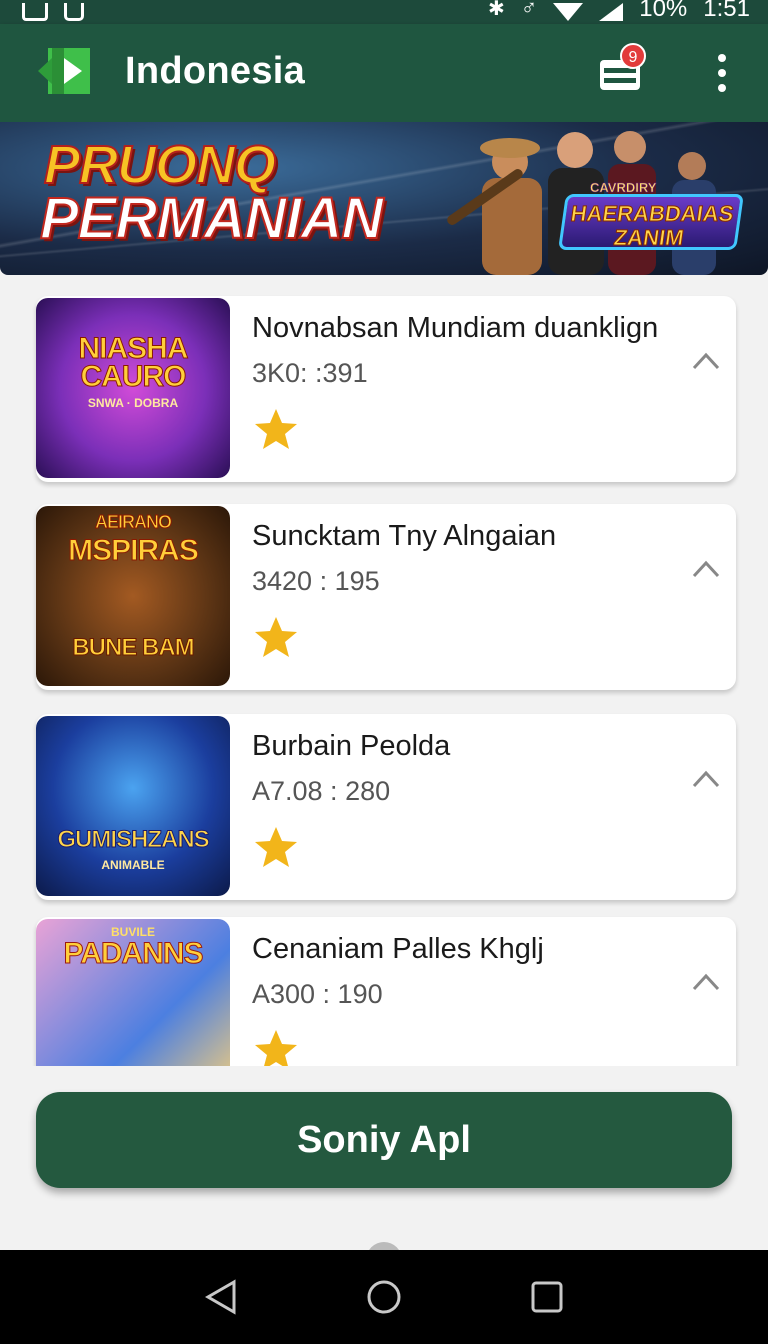  I want to click on gallery-notification-icon, so click(35, 12).